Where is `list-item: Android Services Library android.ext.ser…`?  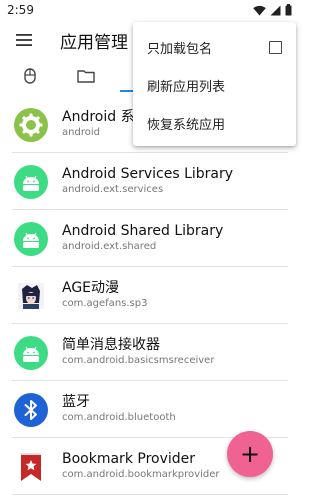
list-item: Android Services Library android.ext.ser… is located at coordinates (150, 181).